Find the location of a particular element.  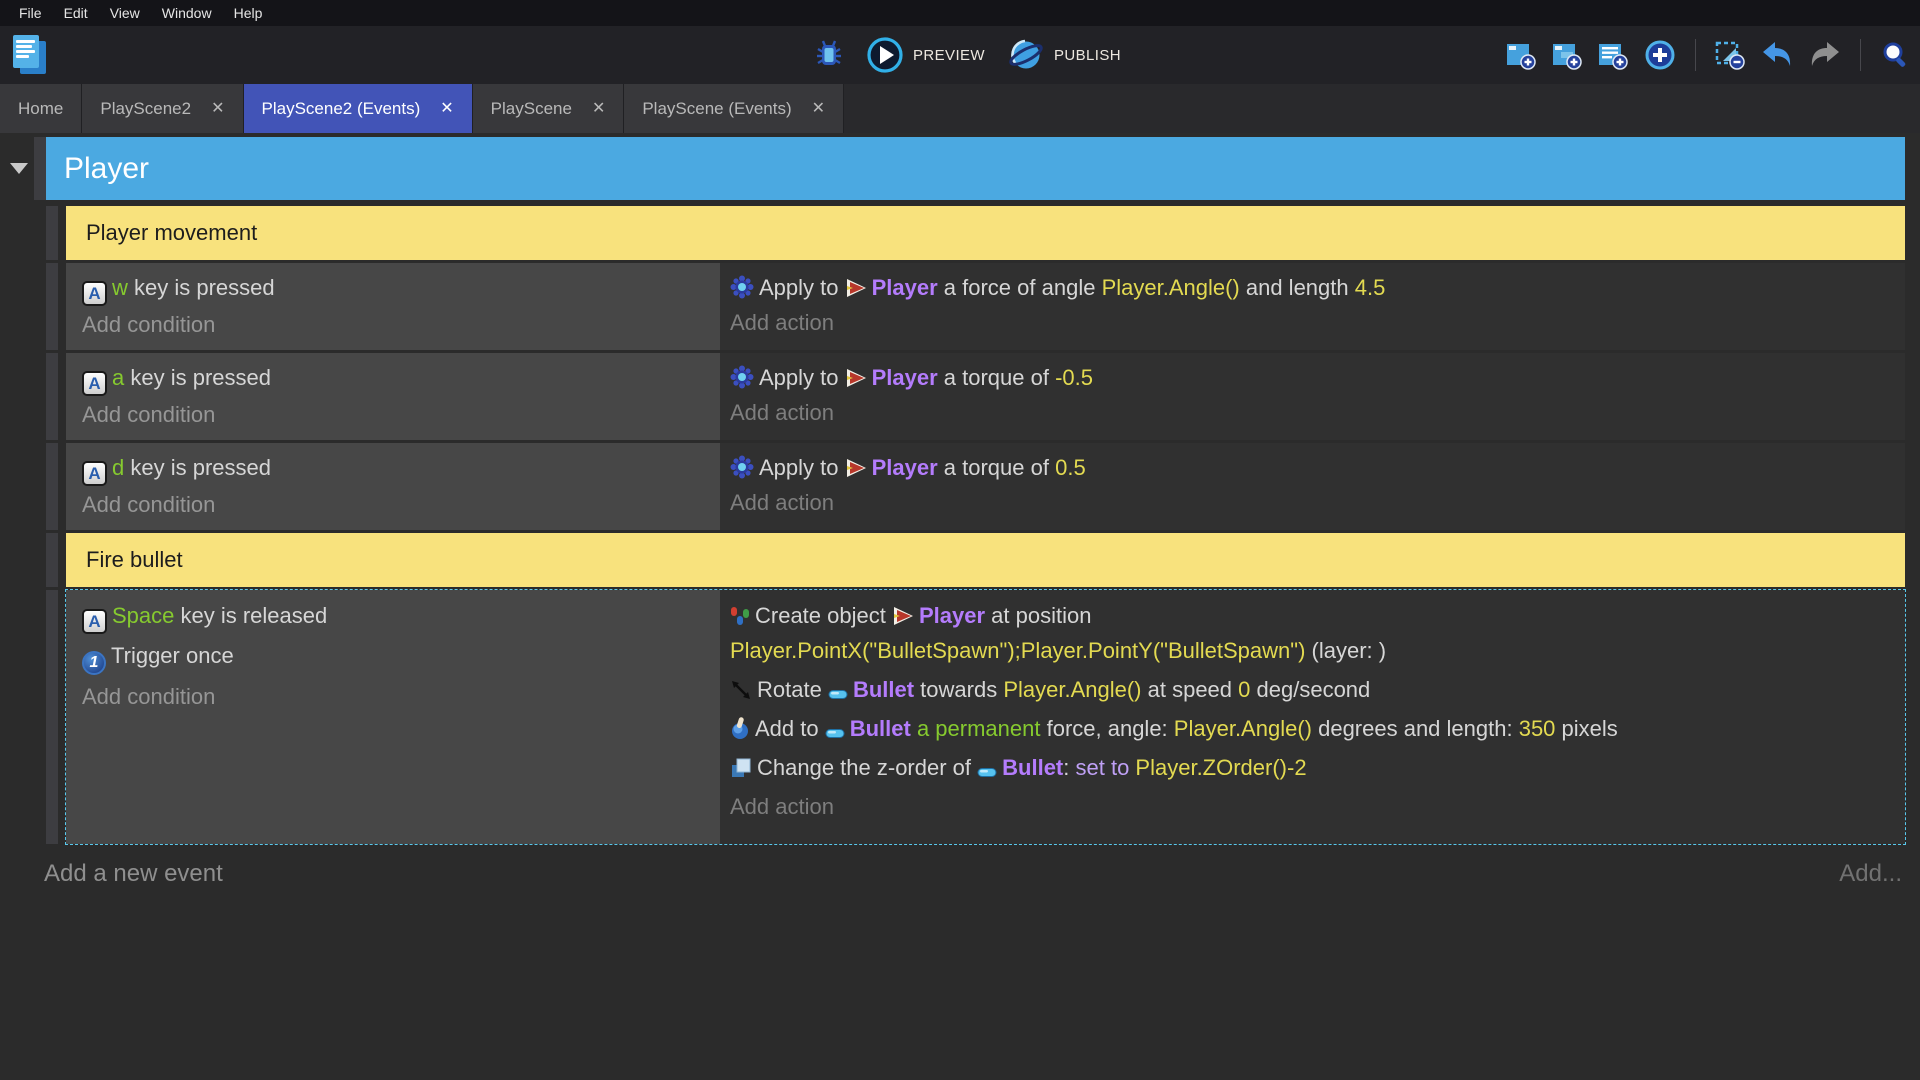

event-group-header: Player movement is located at coordinates (975, 233).